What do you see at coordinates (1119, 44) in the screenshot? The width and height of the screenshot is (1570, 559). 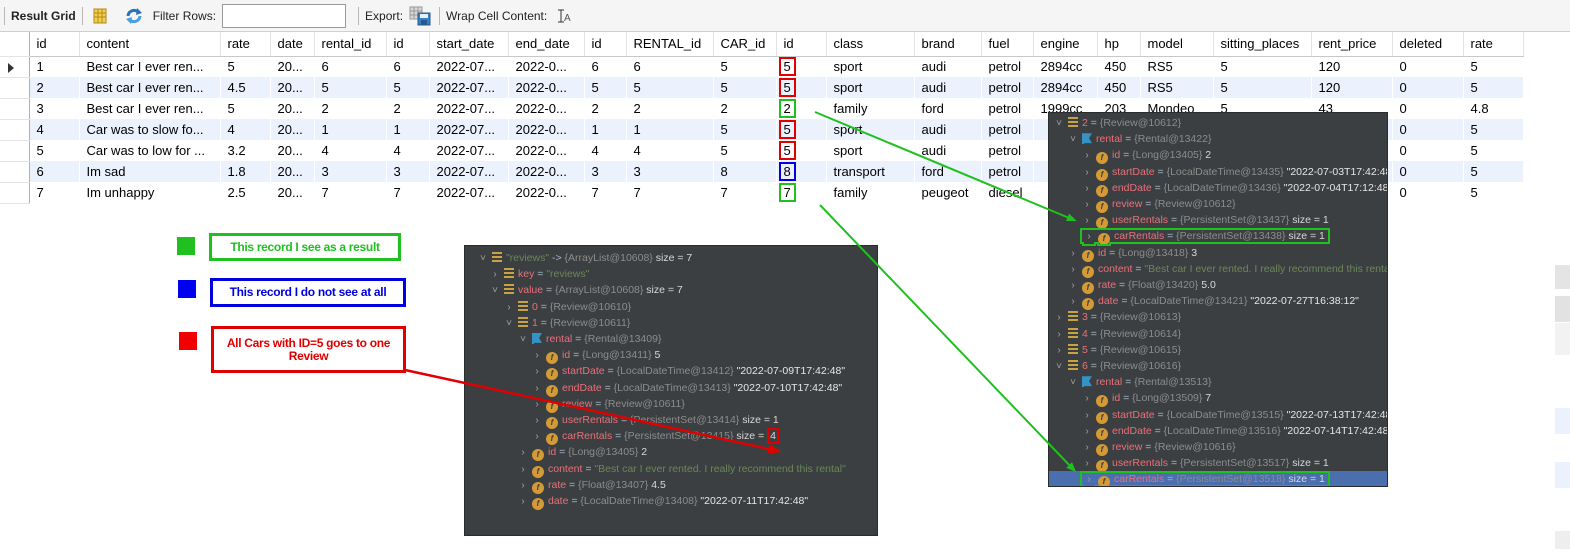 I see `column-header: hp` at bounding box center [1119, 44].